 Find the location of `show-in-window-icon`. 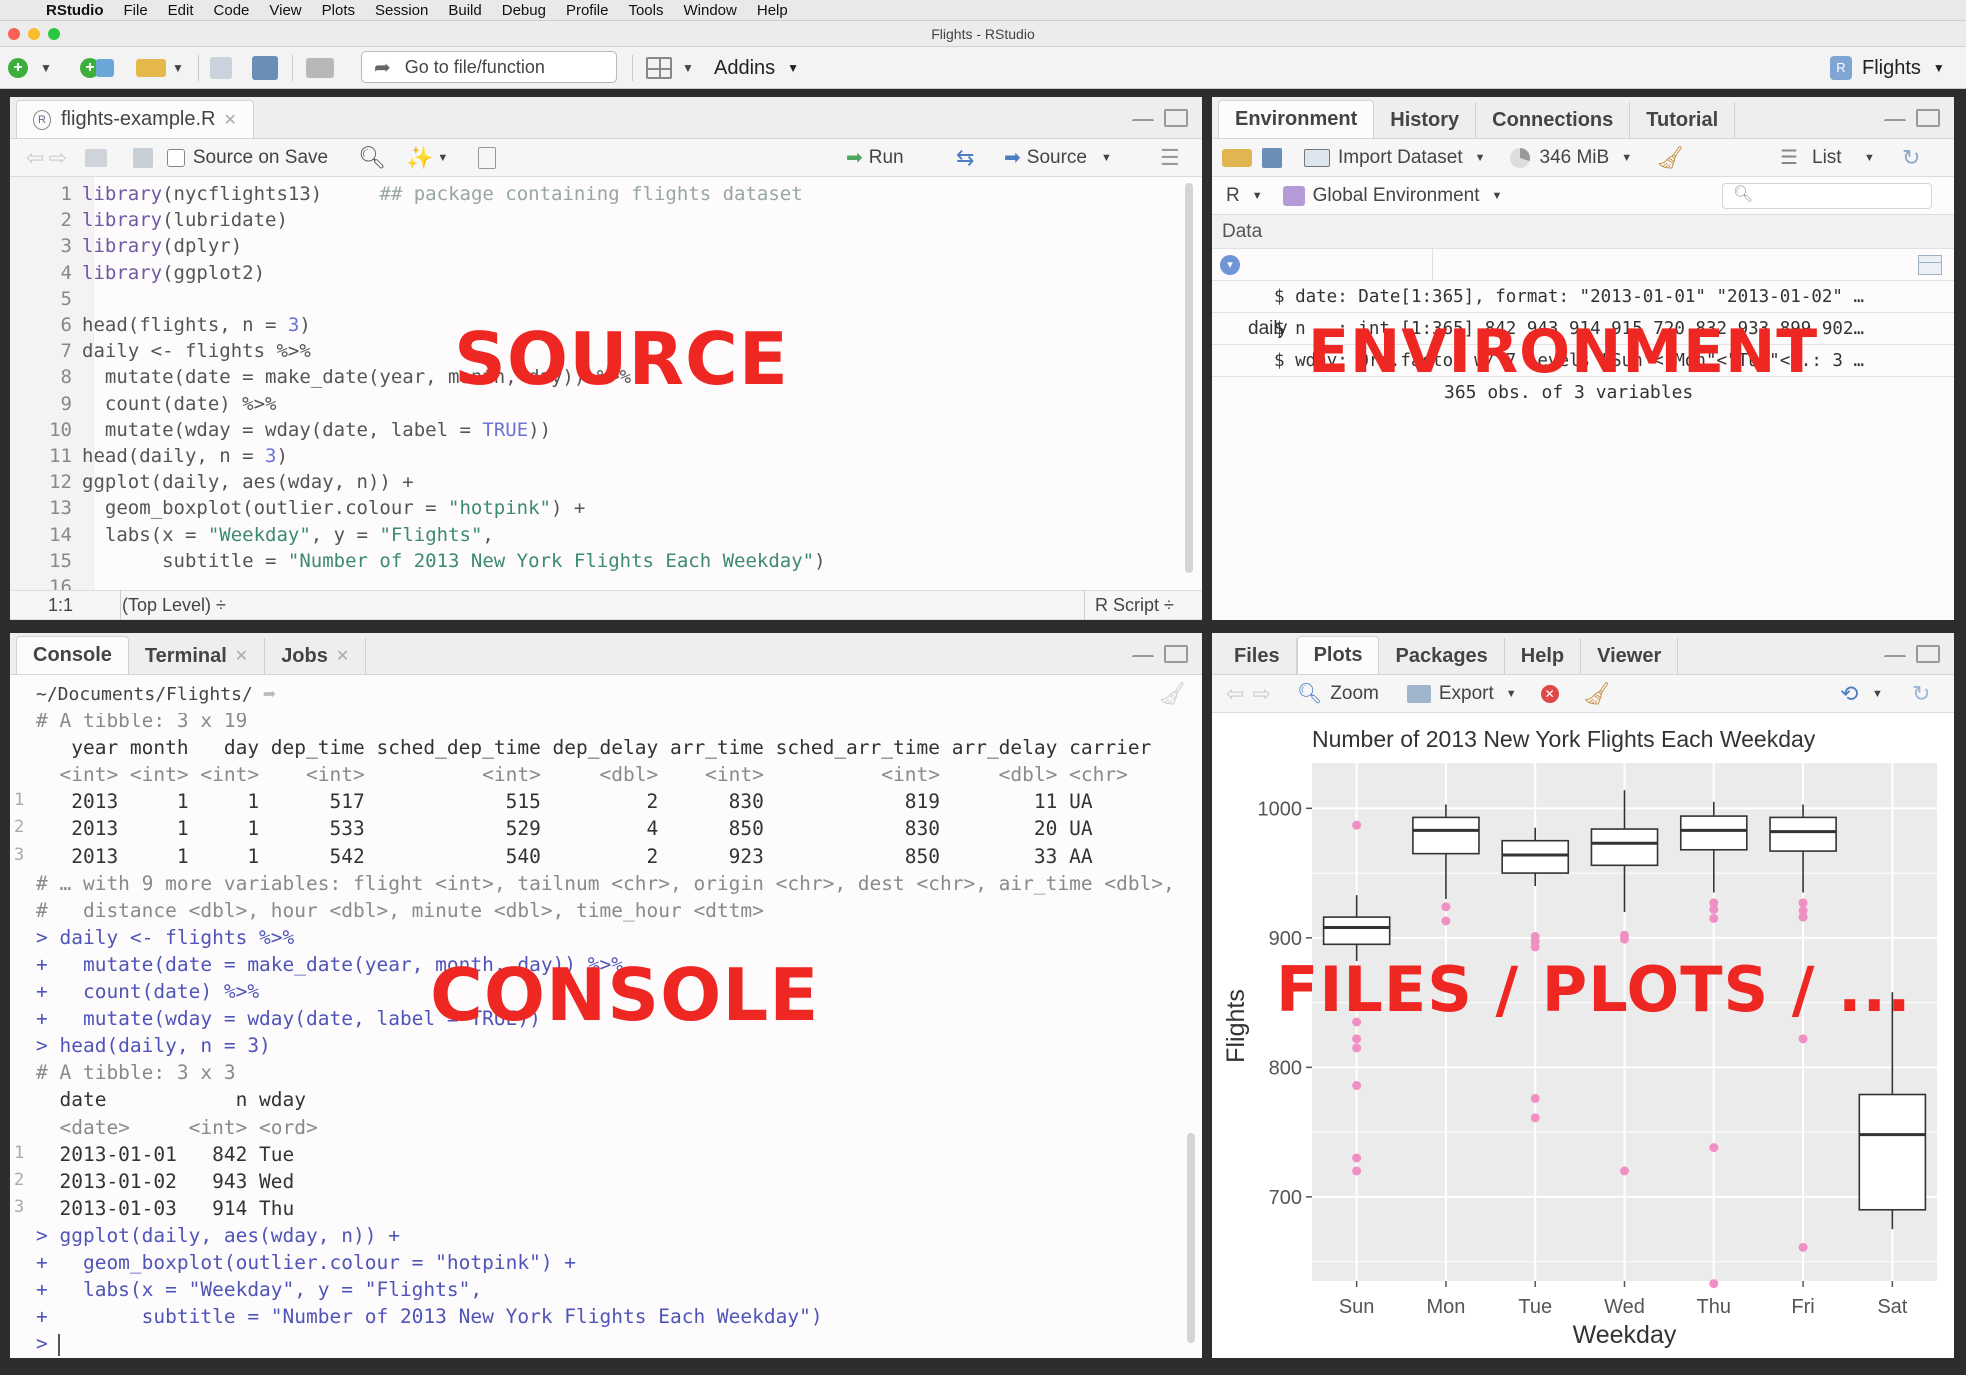

show-in-window-icon is located at coordinates (95, 157).